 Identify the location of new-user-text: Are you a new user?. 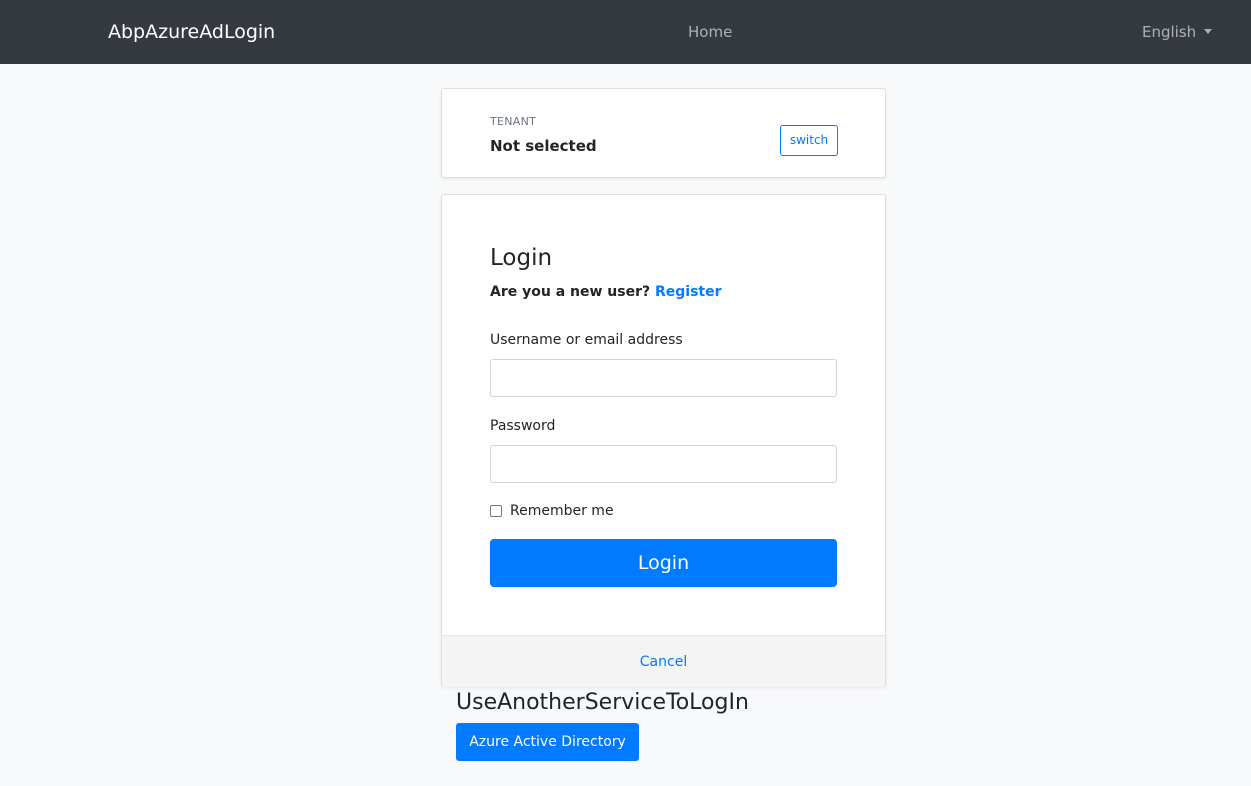
(570, 292).